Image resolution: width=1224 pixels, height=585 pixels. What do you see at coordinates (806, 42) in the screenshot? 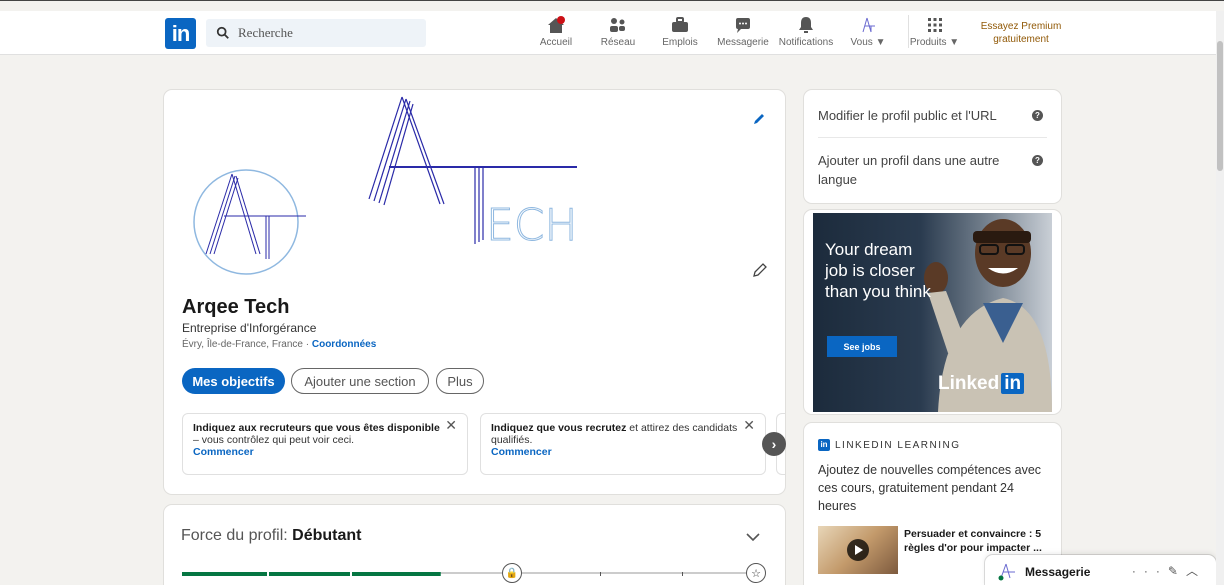
I see `nav-label-notifications: Notifications` at bounding box center [806, 42].